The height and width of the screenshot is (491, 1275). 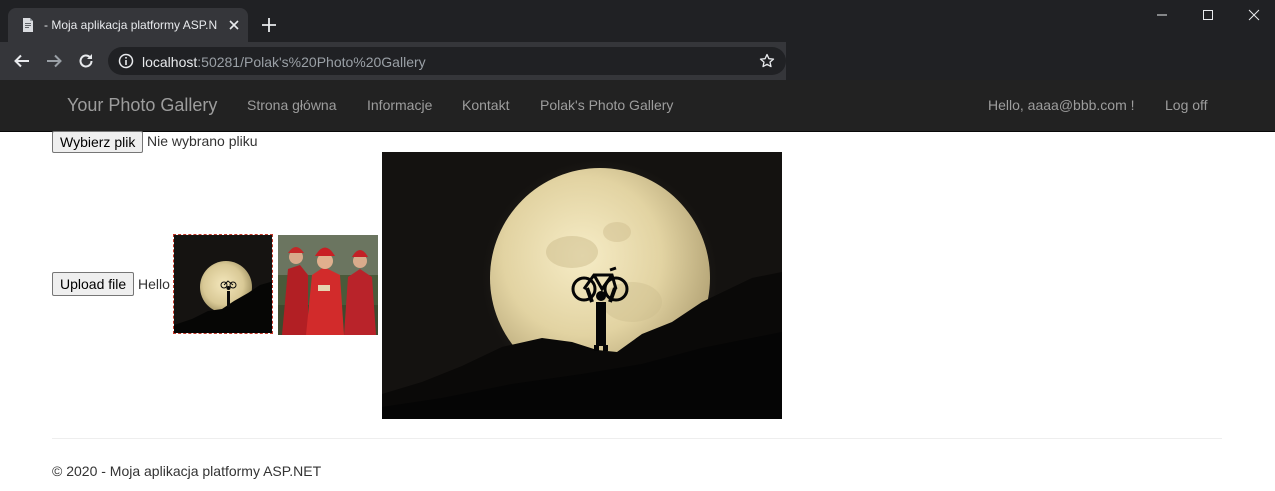 I want to click on reload-icon, so click(x=86, y=61).